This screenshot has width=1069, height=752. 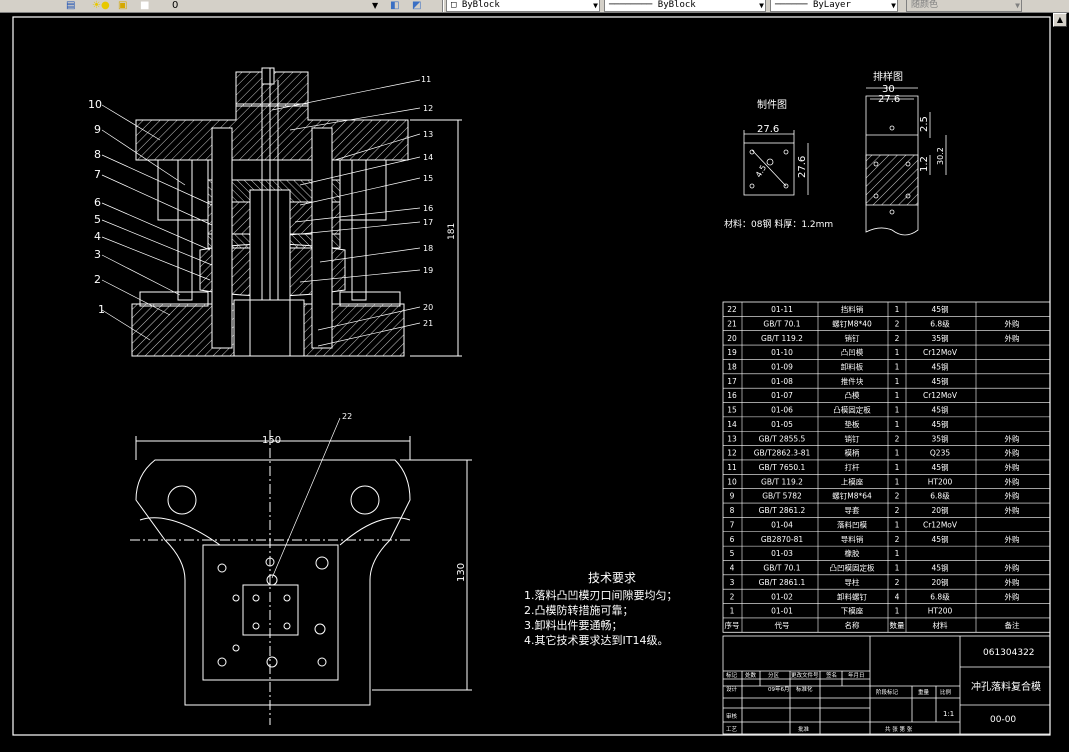 What do you see at coordinates (427, 201) in the screenshot?
I see `right-labels: 11 12 13 14 15 16 17 18 19 20 21` at bounding box center [427, 201].